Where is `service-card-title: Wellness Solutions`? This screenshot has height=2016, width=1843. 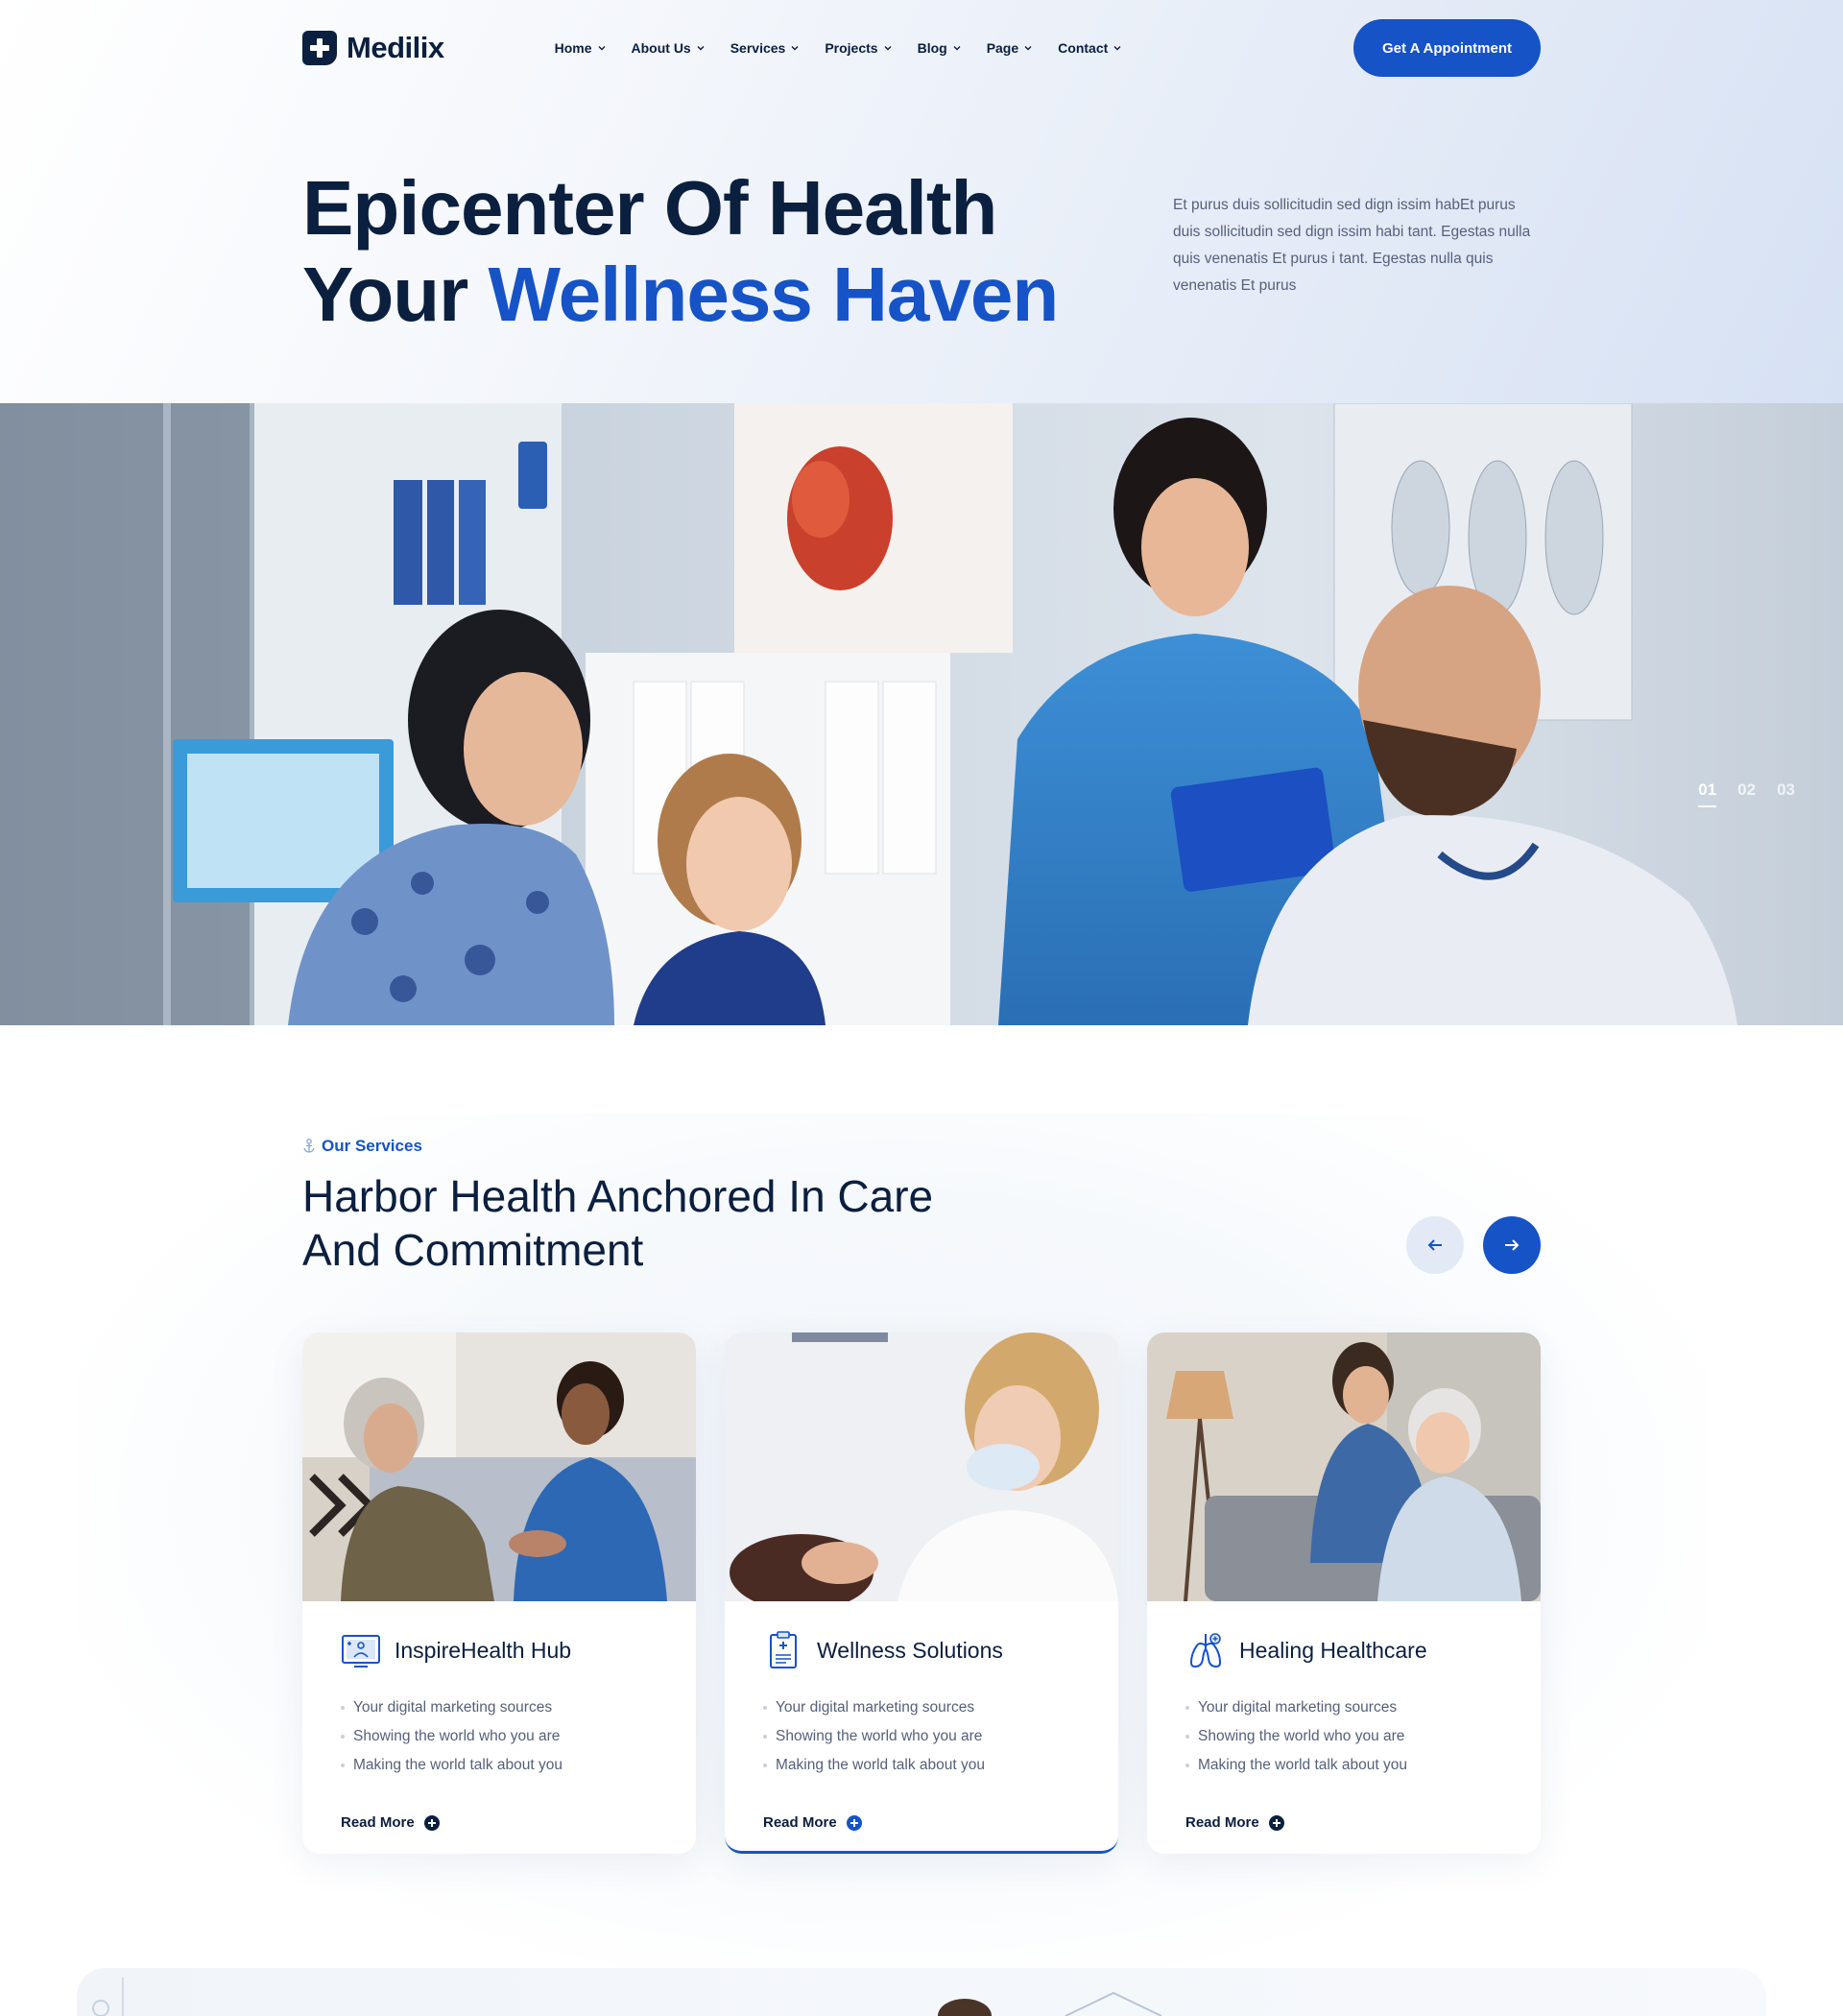
service-card-title: Wellness Solutions is located at coordinates (910, 1650).